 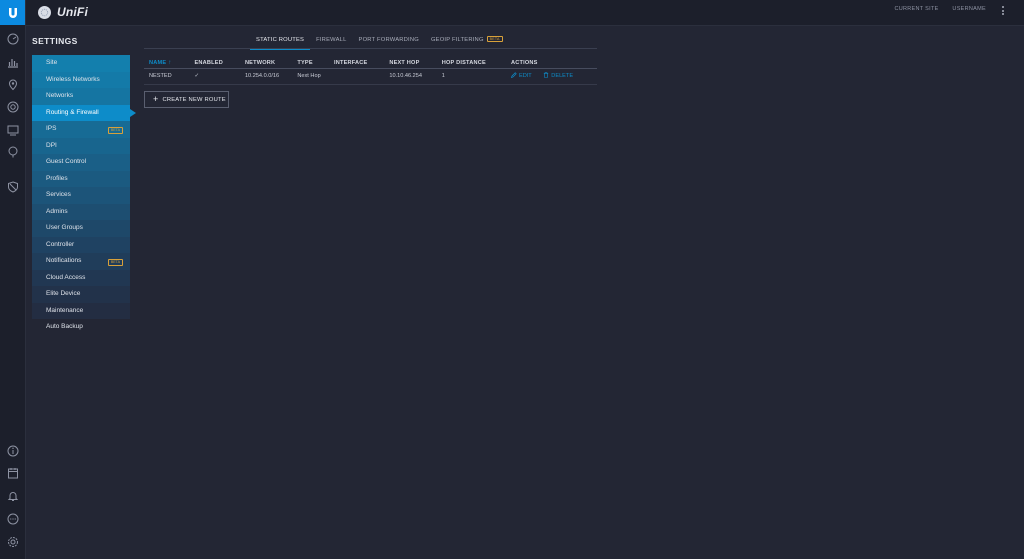 What do you see at coordinates (197, 76) in the screenshot?
I see `cell-enabled: ✓` at bounding box center [197, 76].